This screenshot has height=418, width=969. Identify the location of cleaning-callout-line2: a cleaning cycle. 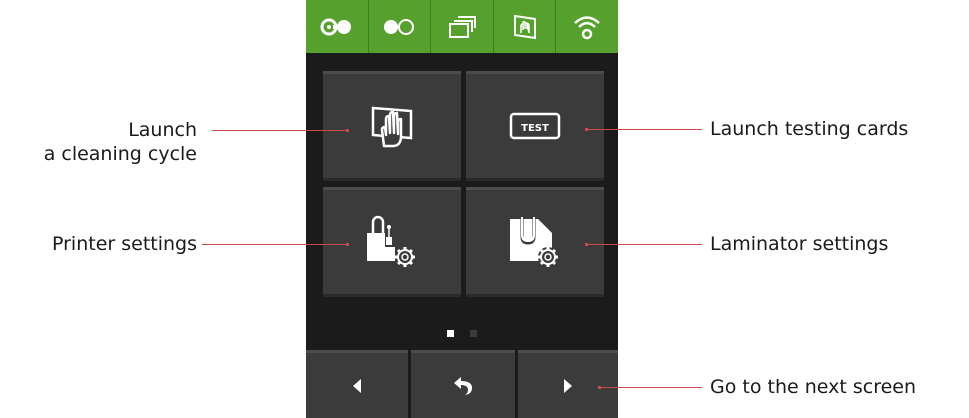
(120, 154).